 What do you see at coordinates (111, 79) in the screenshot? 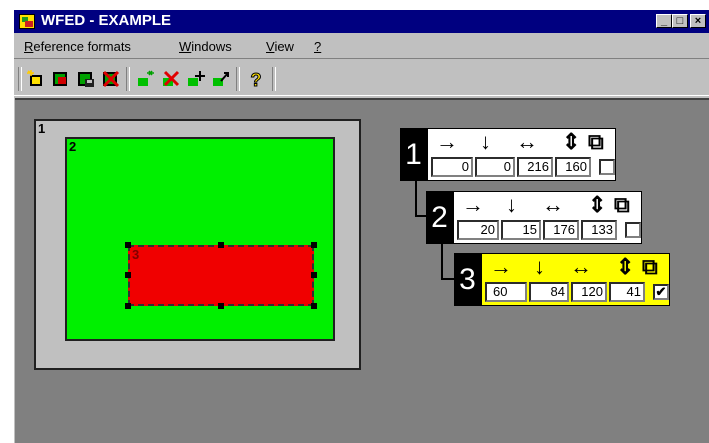
I see `delete-format-icon` at bounding box center [111, 79].